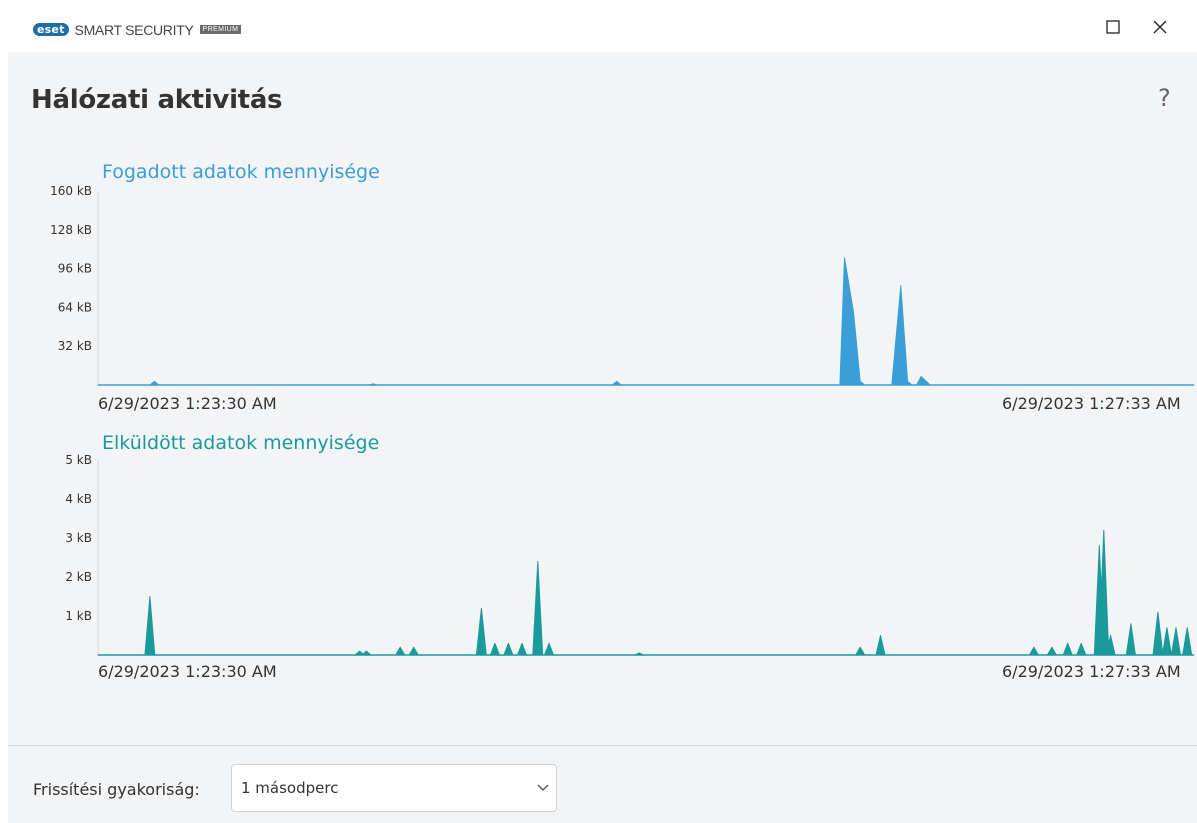 This screenshot has height=823, width=1197. I want to click on y-tick-label: 1 kB, so click(78, 616).